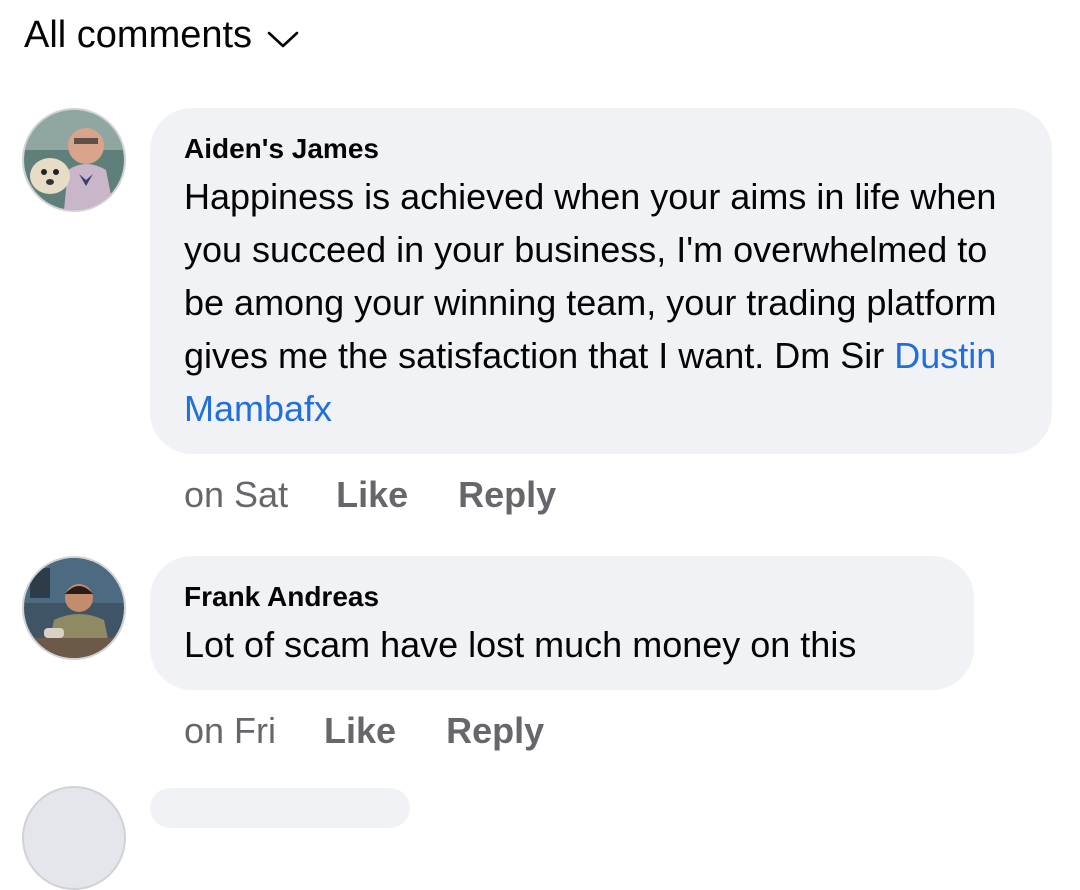 The image size is (1080, 890). I want to click on comment-bubble, so click(280, 808).